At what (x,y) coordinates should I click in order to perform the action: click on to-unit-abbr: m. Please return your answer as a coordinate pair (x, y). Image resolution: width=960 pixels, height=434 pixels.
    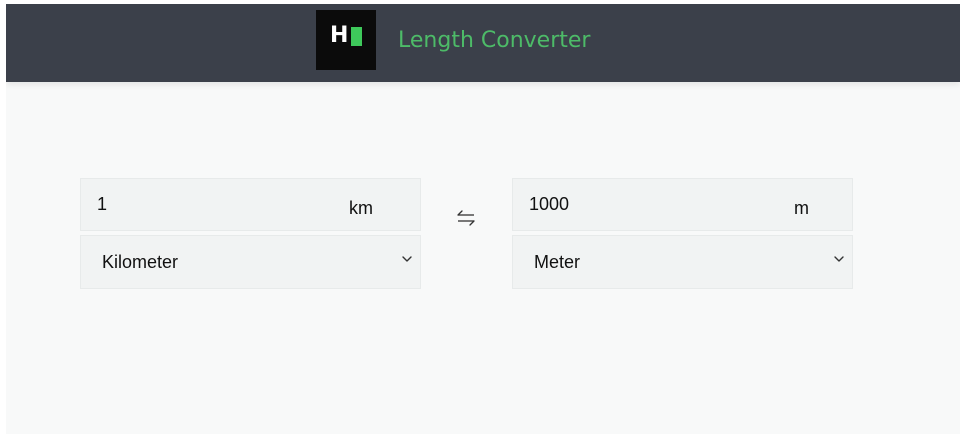
    Looking at the image, I should click on (801, 208).